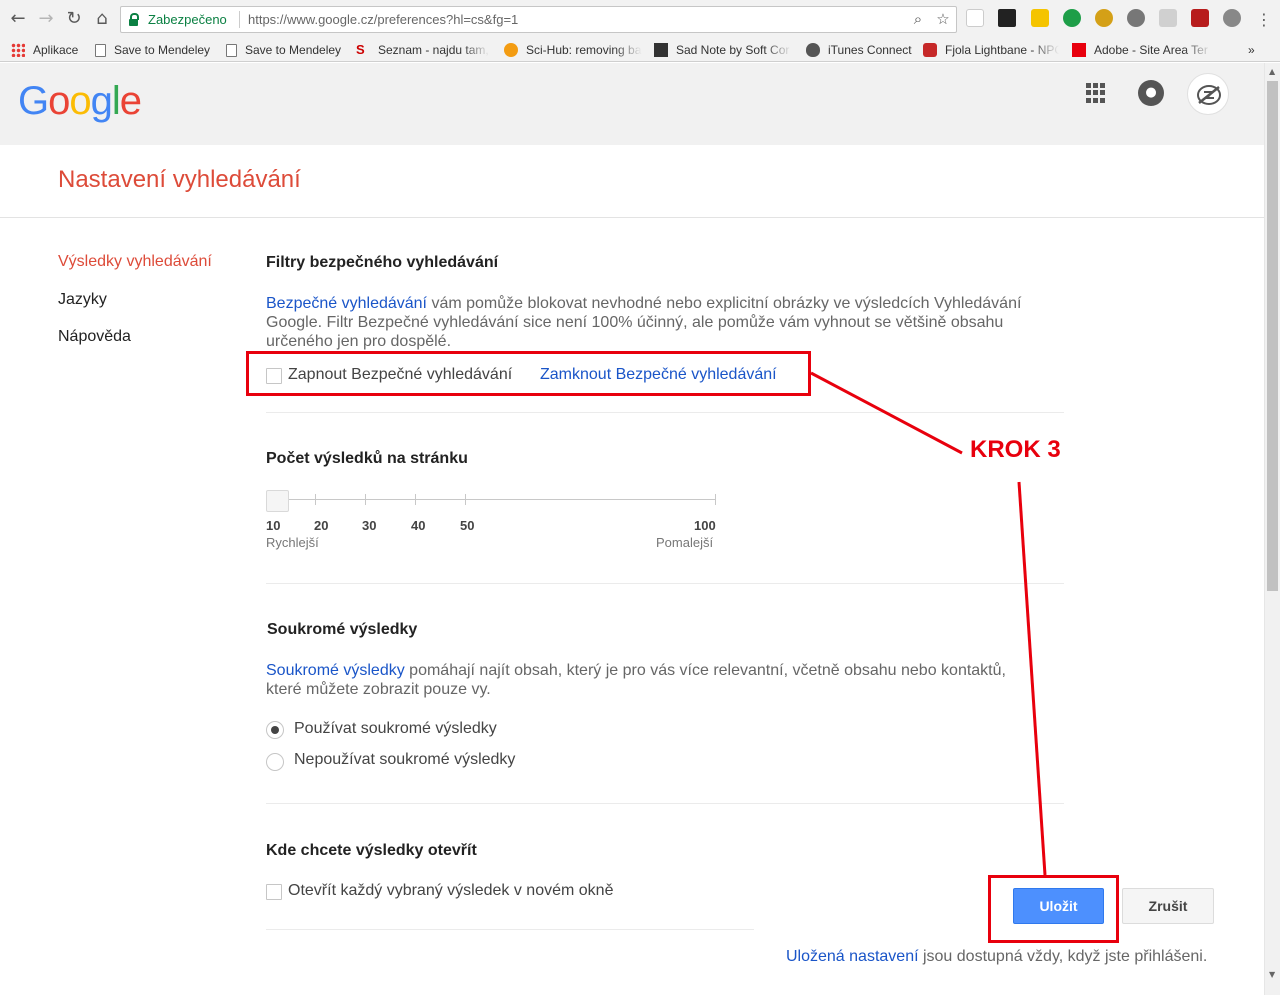 Image resolution: width=1280 pixels, height=995 pixels. I want to click on slider-tick-label: 40, so click(418, 525).